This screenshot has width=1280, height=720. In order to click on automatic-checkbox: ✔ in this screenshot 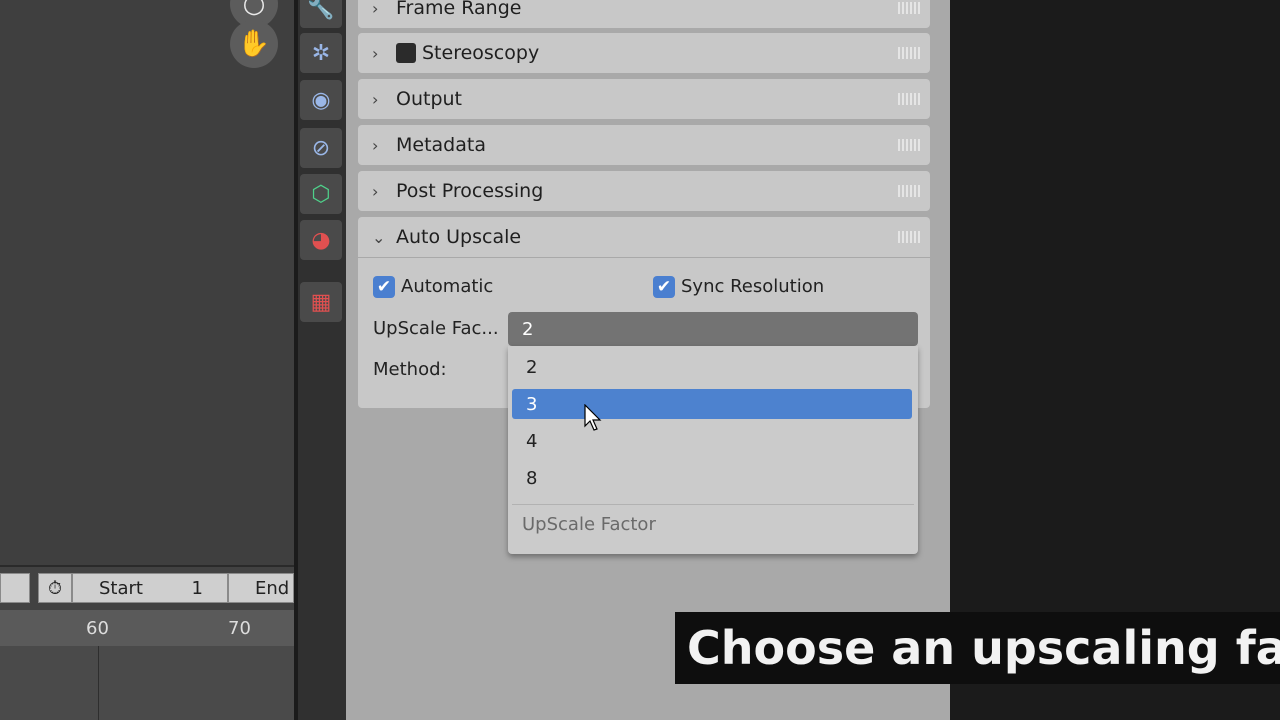, I will do `click(384, 287)`.